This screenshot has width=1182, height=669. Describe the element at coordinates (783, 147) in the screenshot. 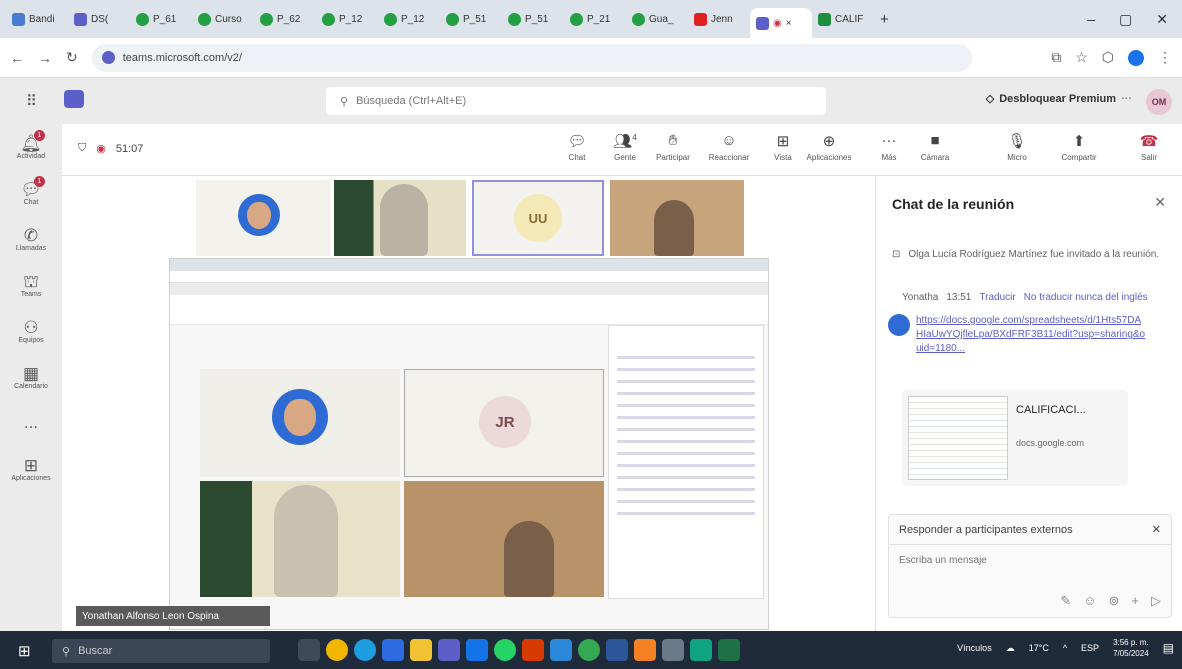

I see `view-button: ⊞ Vista` at that location.